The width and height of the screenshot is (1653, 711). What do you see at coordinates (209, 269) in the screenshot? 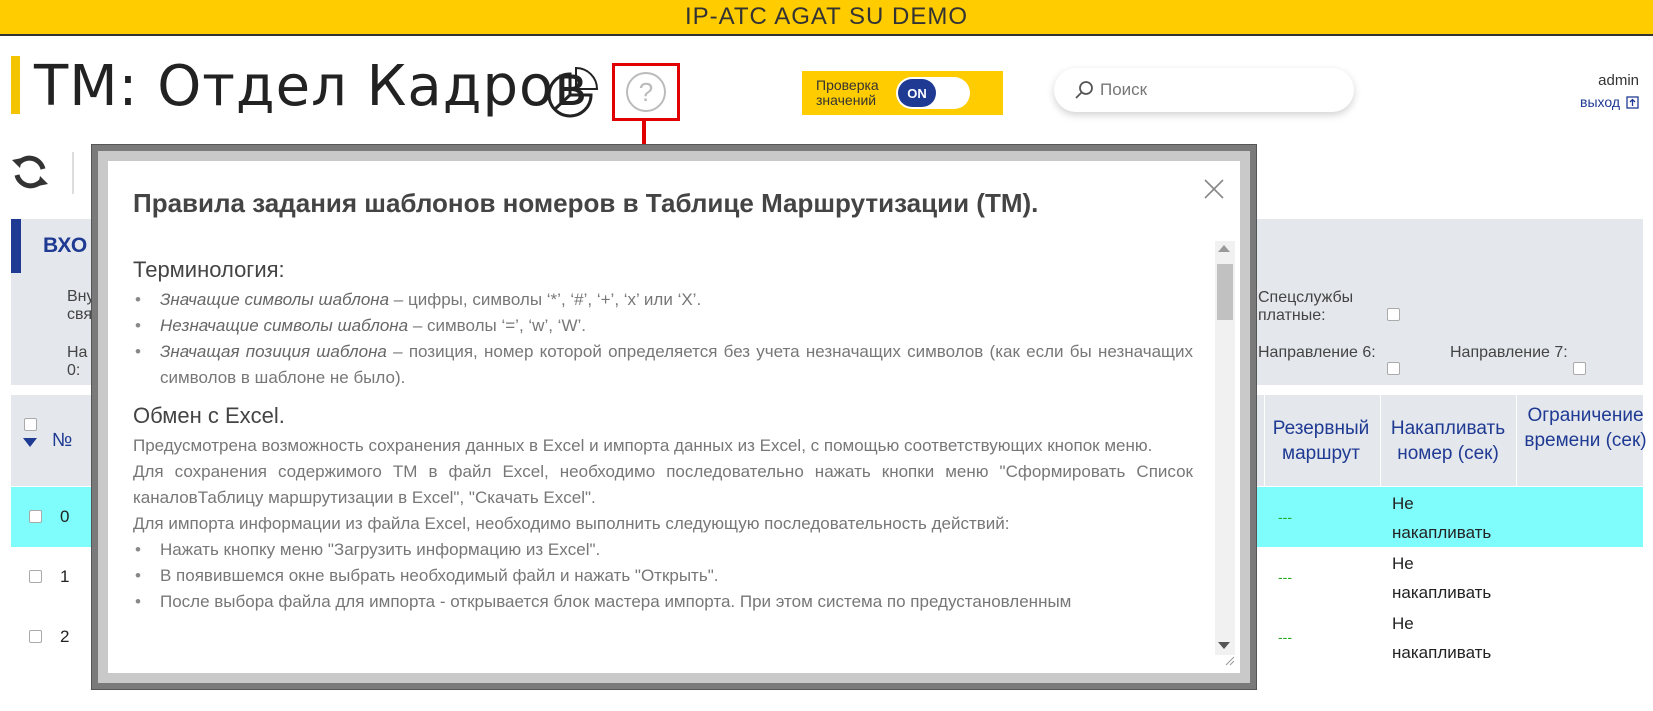
I see `section-heading-terminology: Терминология:` at bounding box center [209, 269].